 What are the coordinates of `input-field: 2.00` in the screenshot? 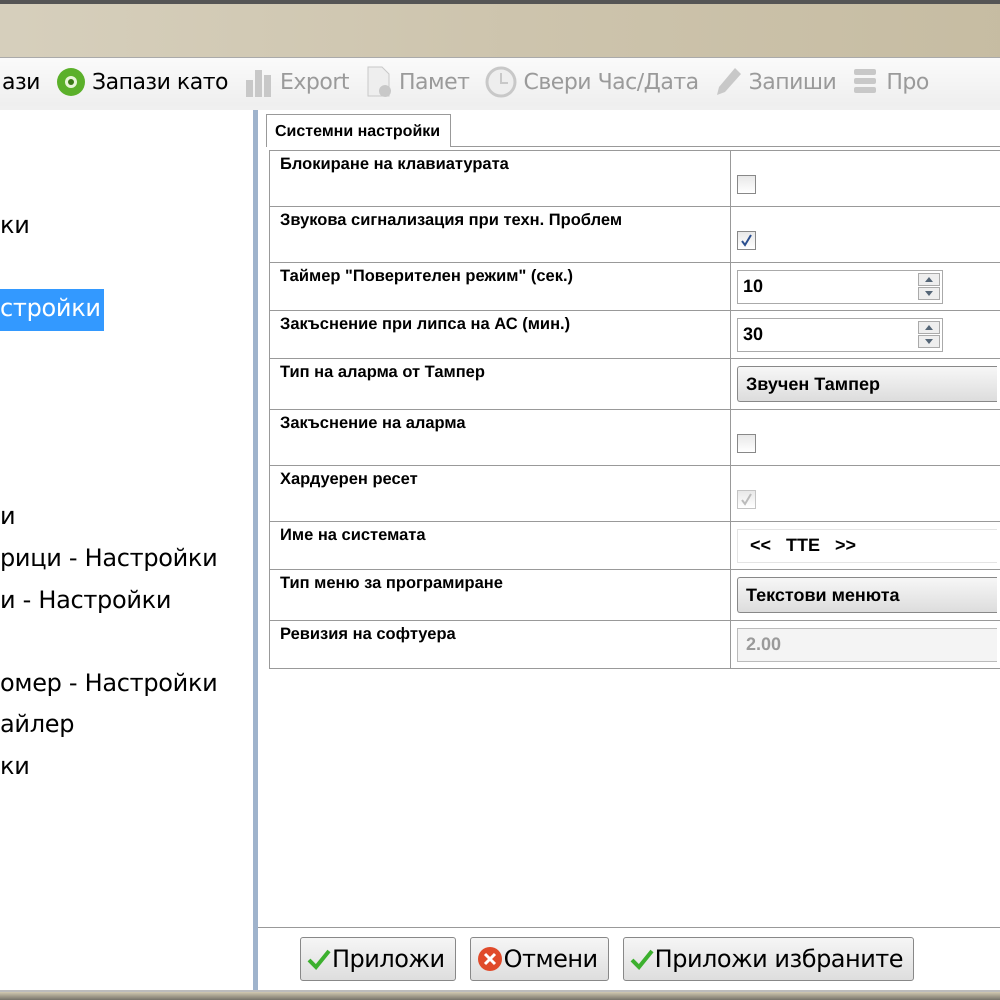 It's located at (867, 645).